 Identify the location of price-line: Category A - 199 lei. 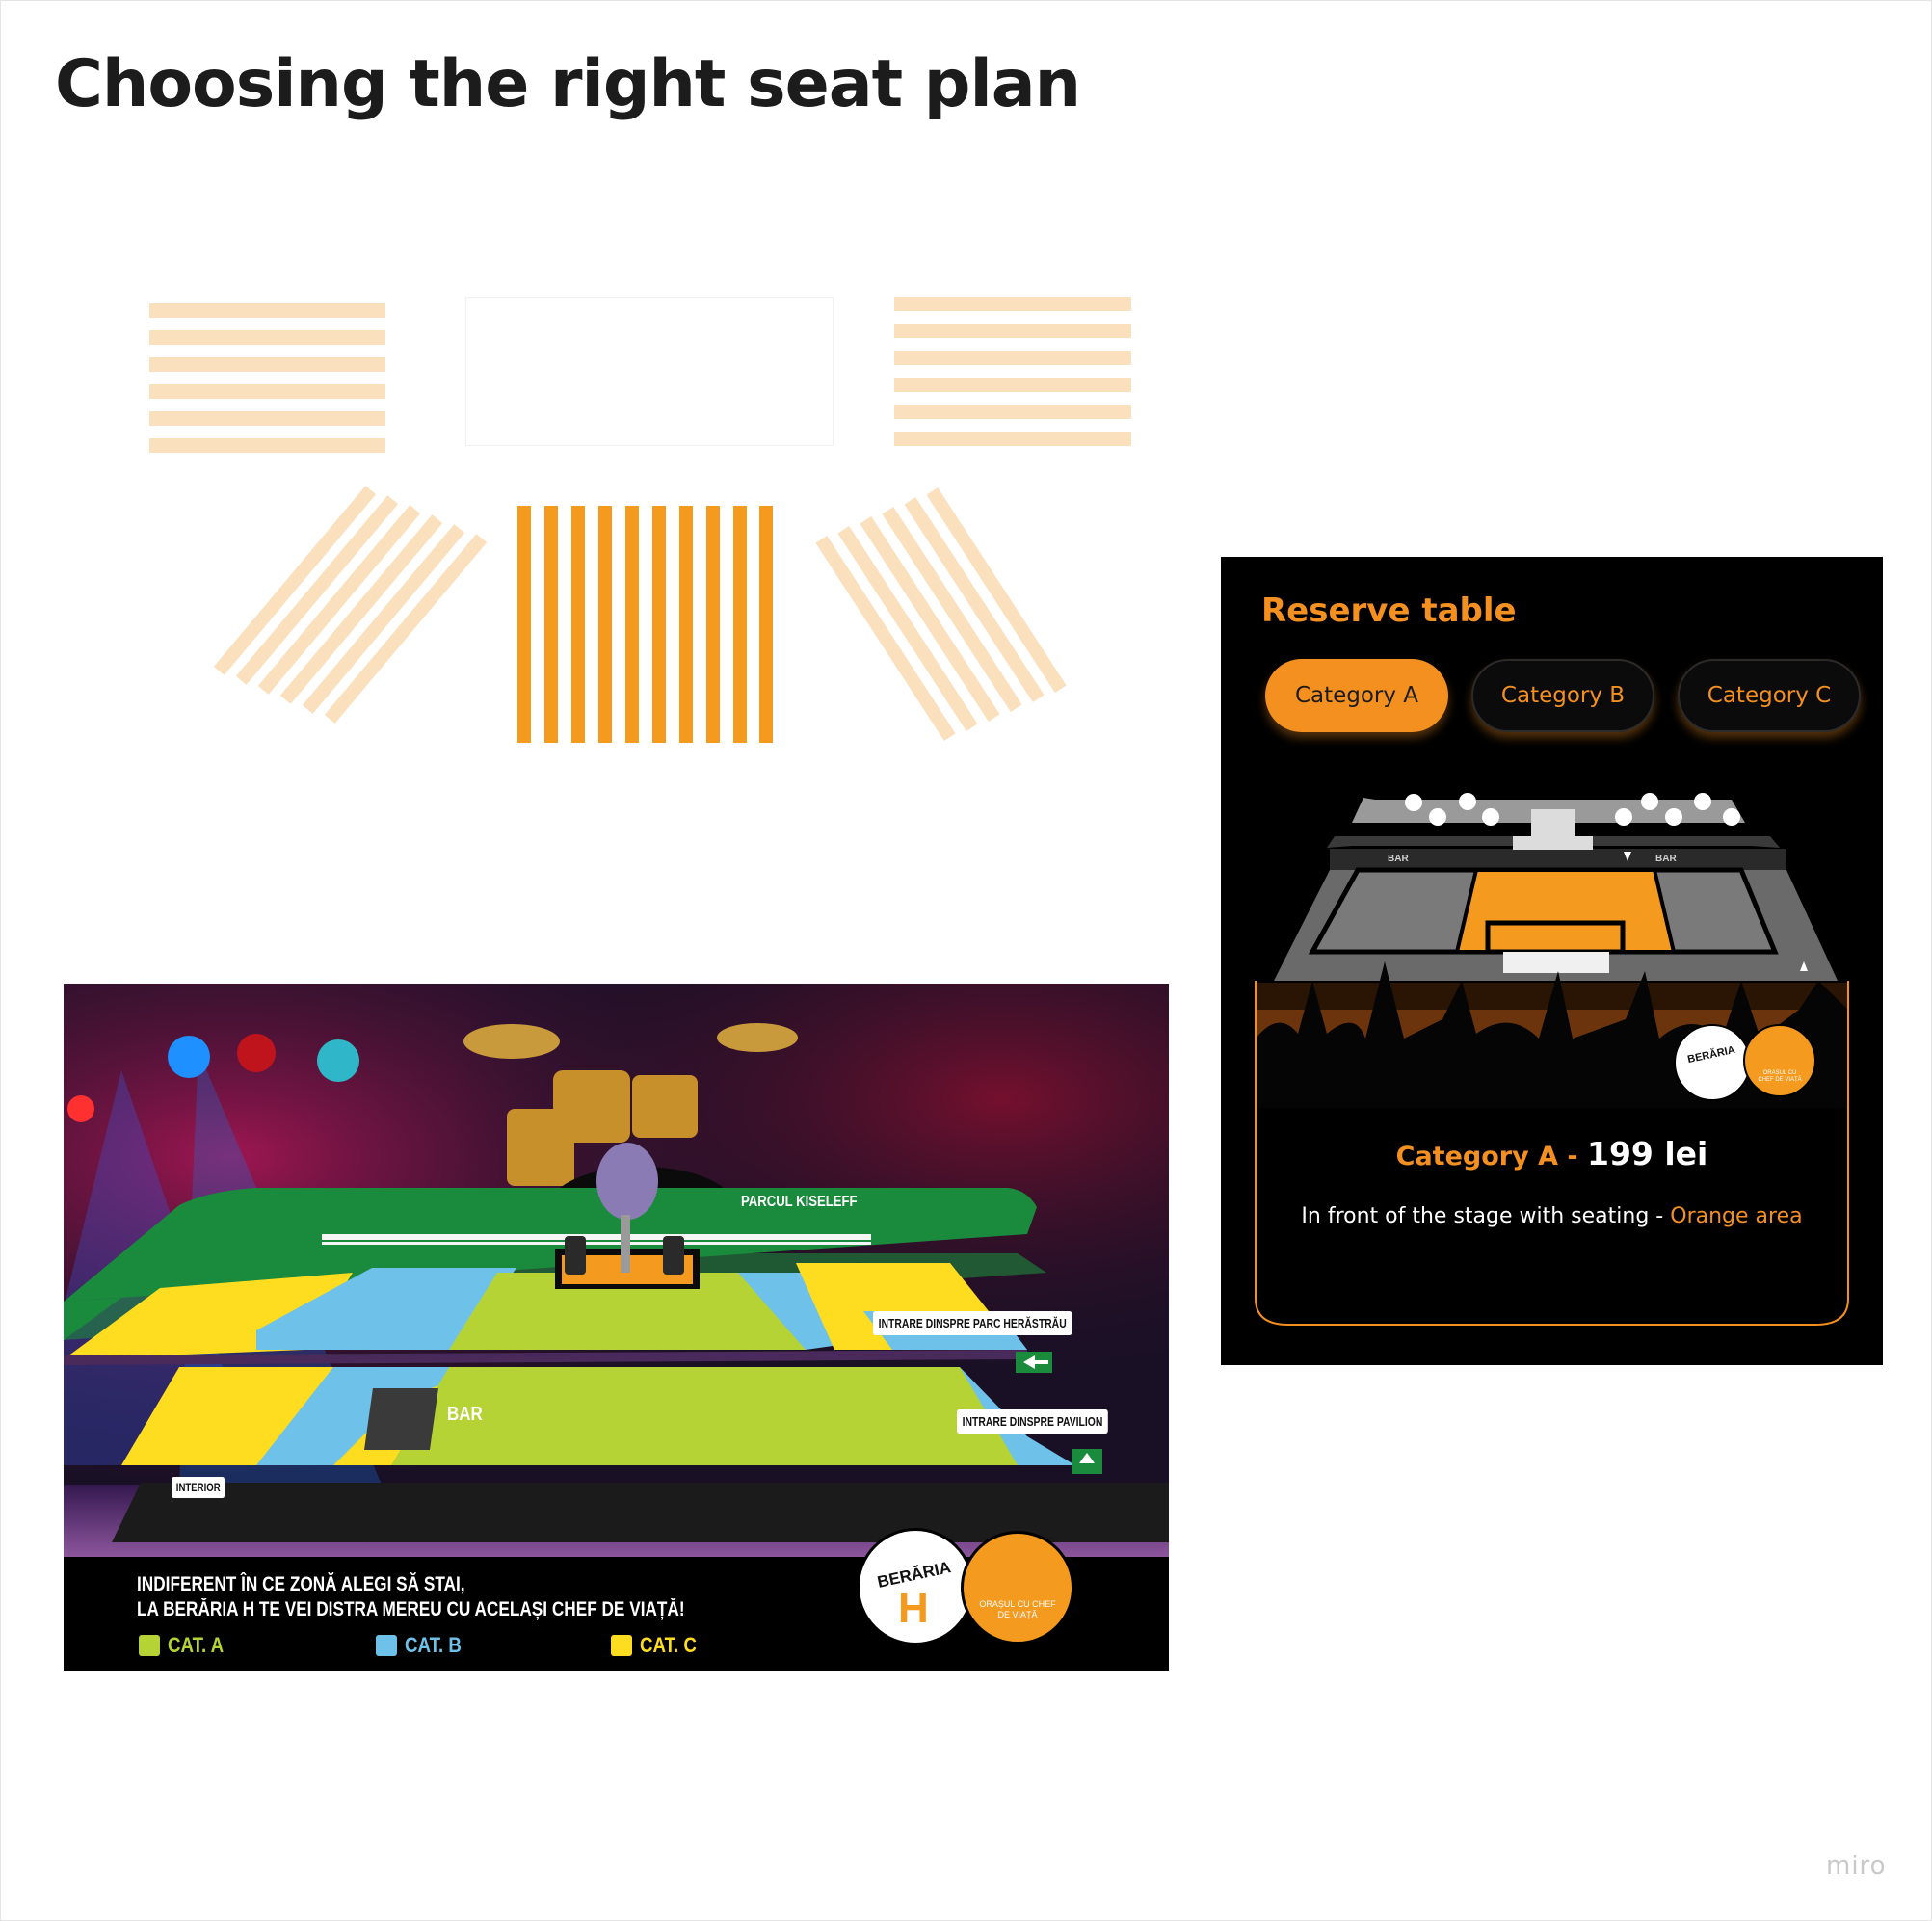
(1552, 1153).